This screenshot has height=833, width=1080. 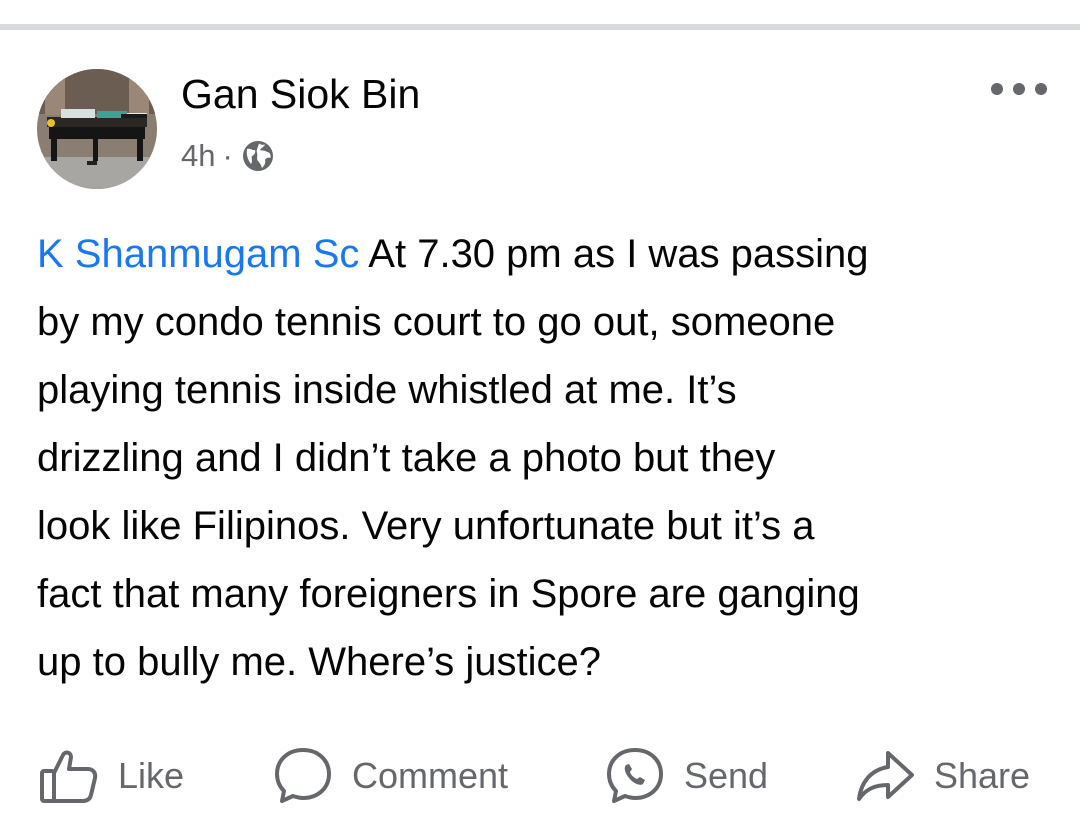 I want to click on mention-link: K Shanmugam Sc, so click(x=198, y=254).